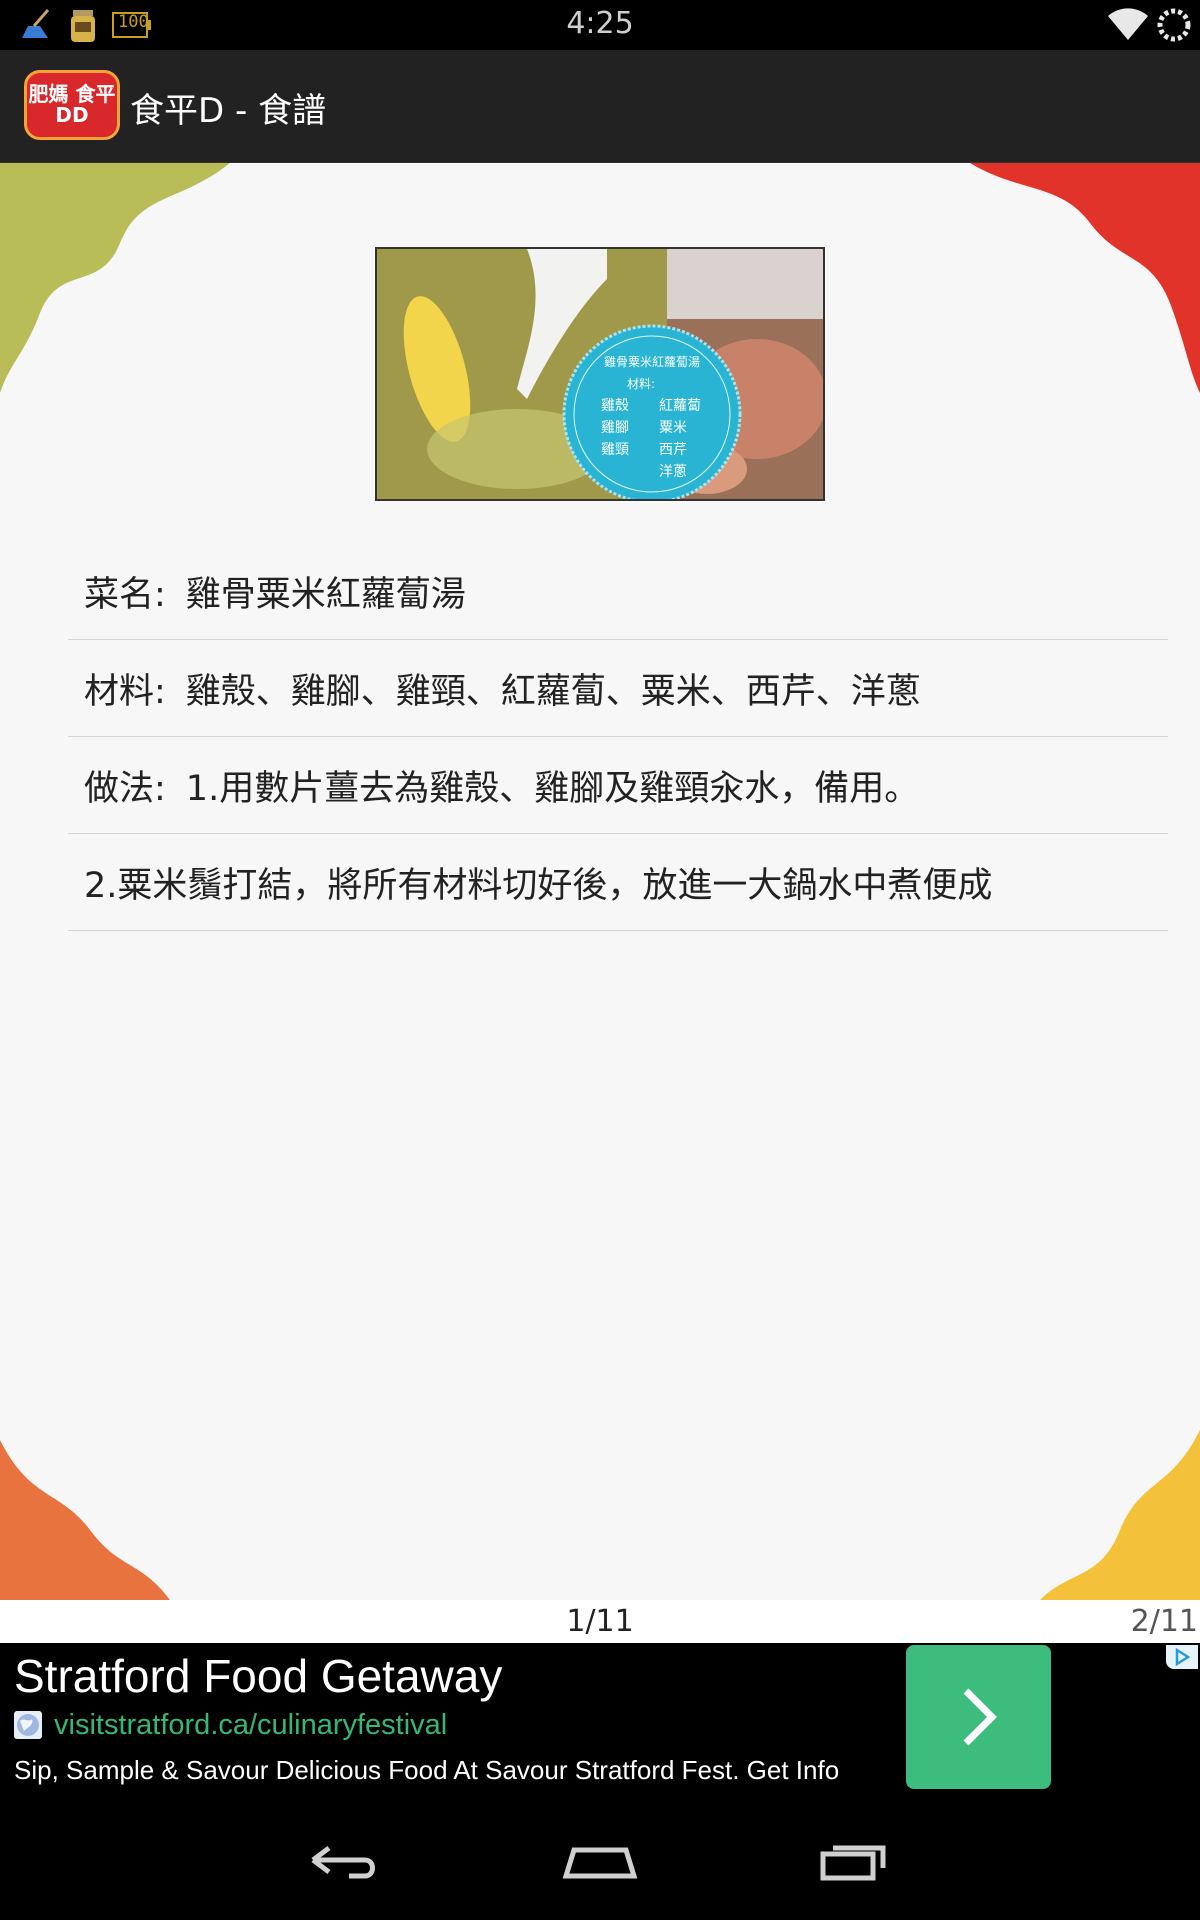  Describe the element at coordinates (325, 594) in the screenshot. I see `dish-name-value: 雞骨粟米紅蘿蔔湯` at that location.